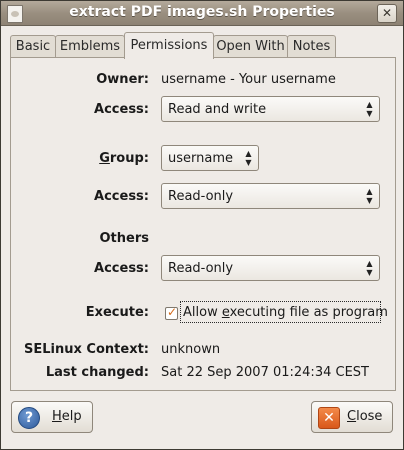 The image size is (404, 450). I want to click on help-button-label: Help, so click(67, 416).